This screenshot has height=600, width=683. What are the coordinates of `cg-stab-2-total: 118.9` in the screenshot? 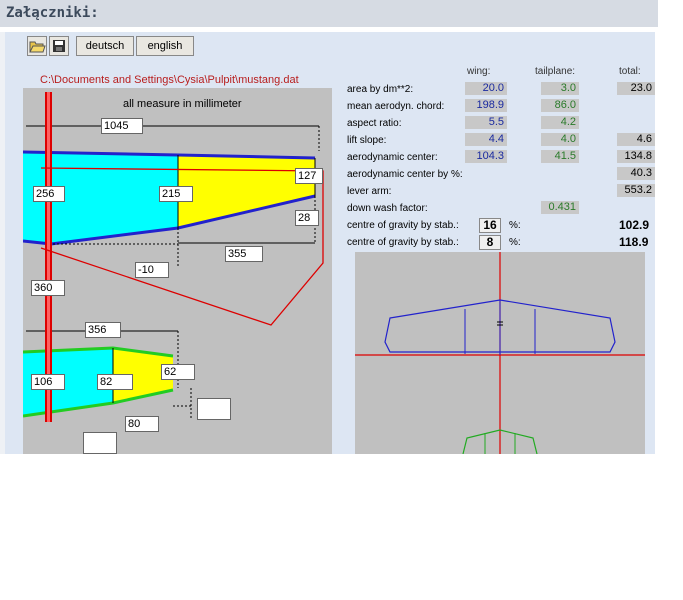 It's located at (634, 242).